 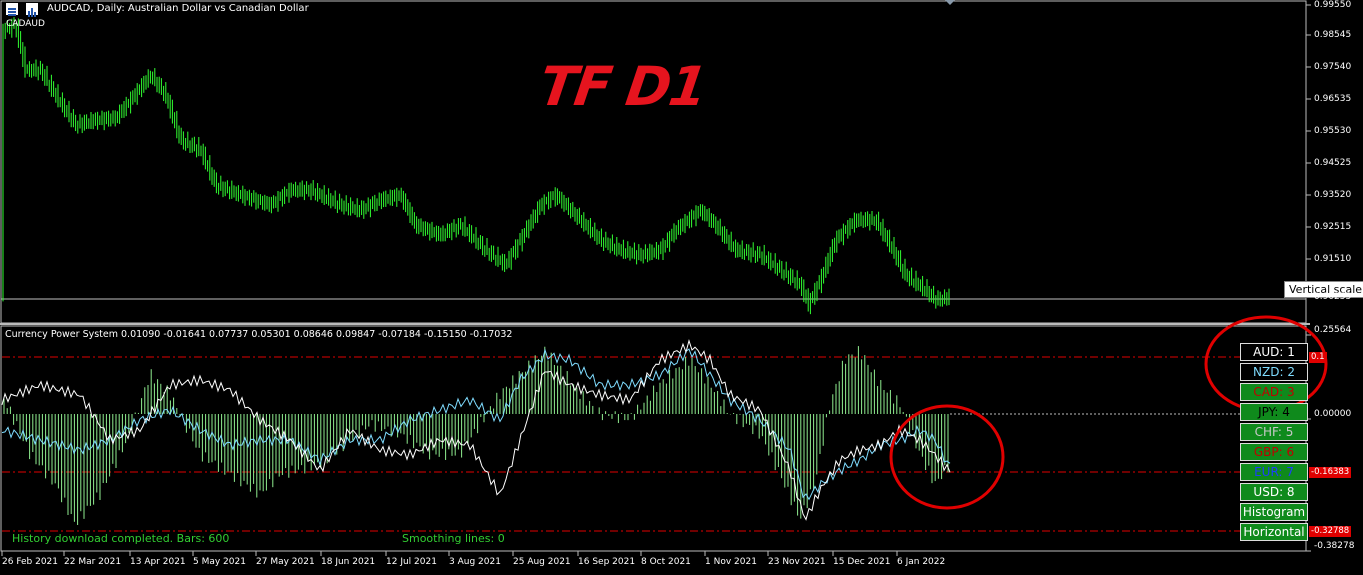 I want to click on level-tag-upper: 0.1, so click(x=1318, y=357).